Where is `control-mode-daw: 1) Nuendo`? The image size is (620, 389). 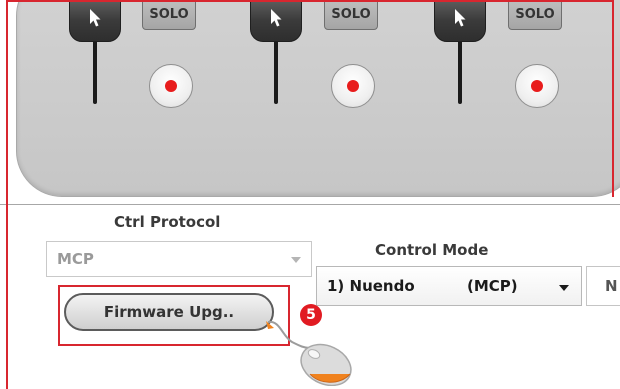 control-mode-daw: 1) Nuendo is located at coordinates (371, 286).